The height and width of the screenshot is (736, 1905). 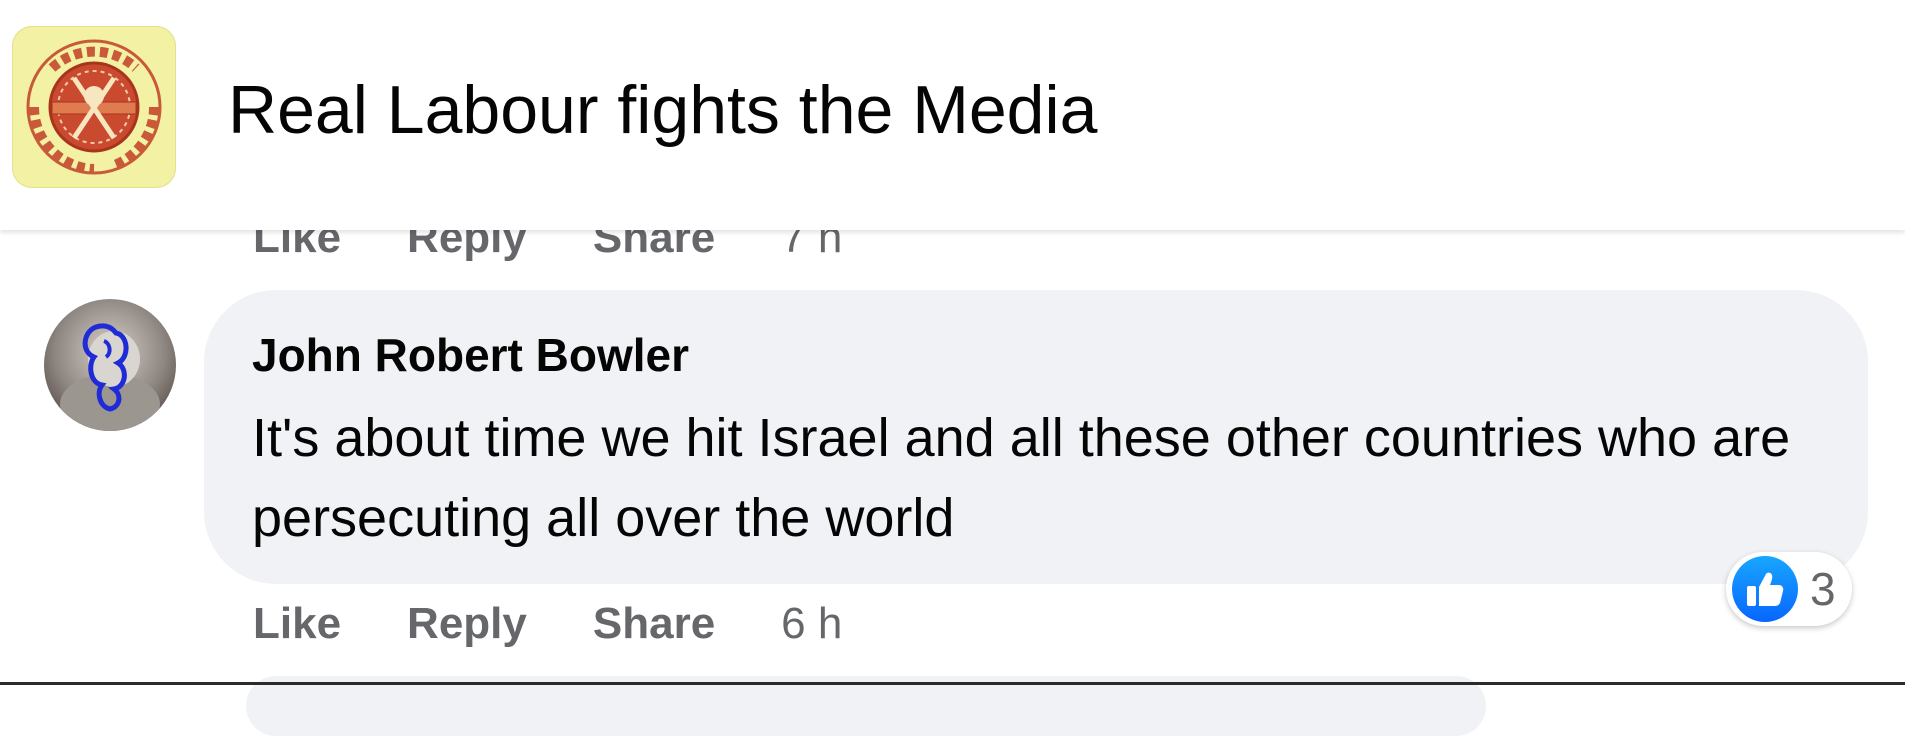 I want to click on reaction-summary: 3, so click(x=1789, y=589).